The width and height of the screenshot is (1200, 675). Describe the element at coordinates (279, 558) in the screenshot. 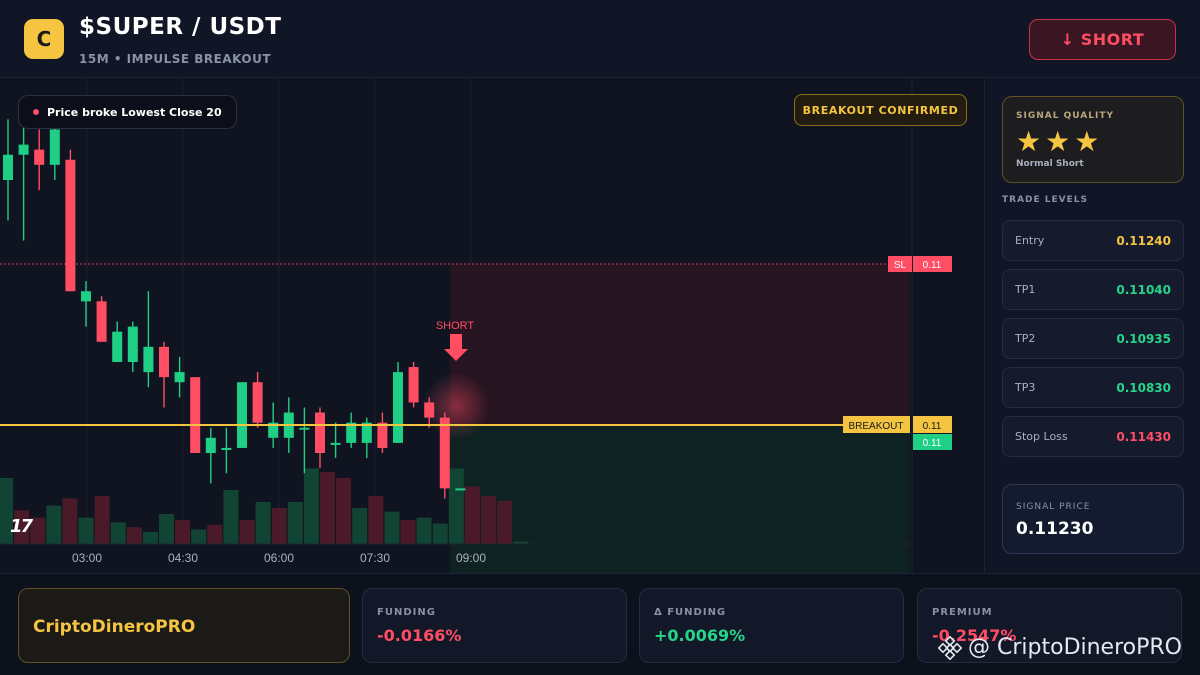

I see `x-tick-label: 06:00` at that location.